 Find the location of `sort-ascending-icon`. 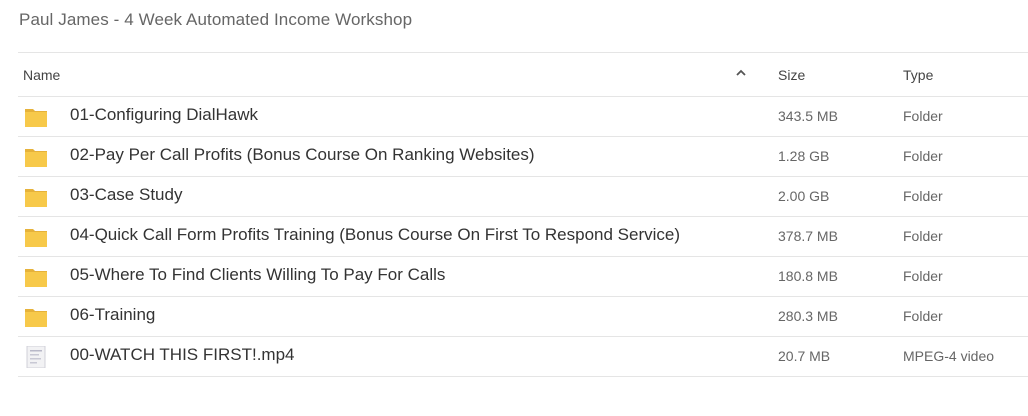

sort-ascending-icon is located at coordinates (741, 73).